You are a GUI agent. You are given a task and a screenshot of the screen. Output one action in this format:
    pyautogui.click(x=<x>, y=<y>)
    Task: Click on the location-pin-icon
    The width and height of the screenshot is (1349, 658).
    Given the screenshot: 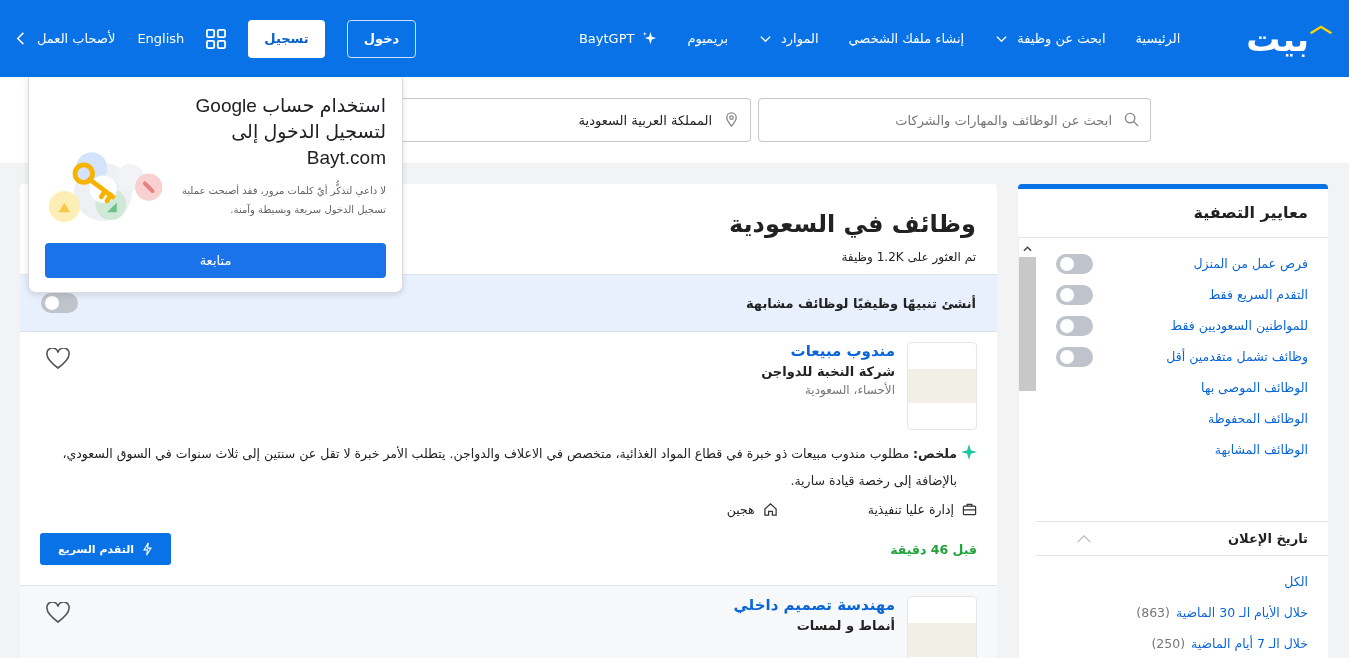 What is the action you would take?
    pyautogui.click(x=731, y=119)
    